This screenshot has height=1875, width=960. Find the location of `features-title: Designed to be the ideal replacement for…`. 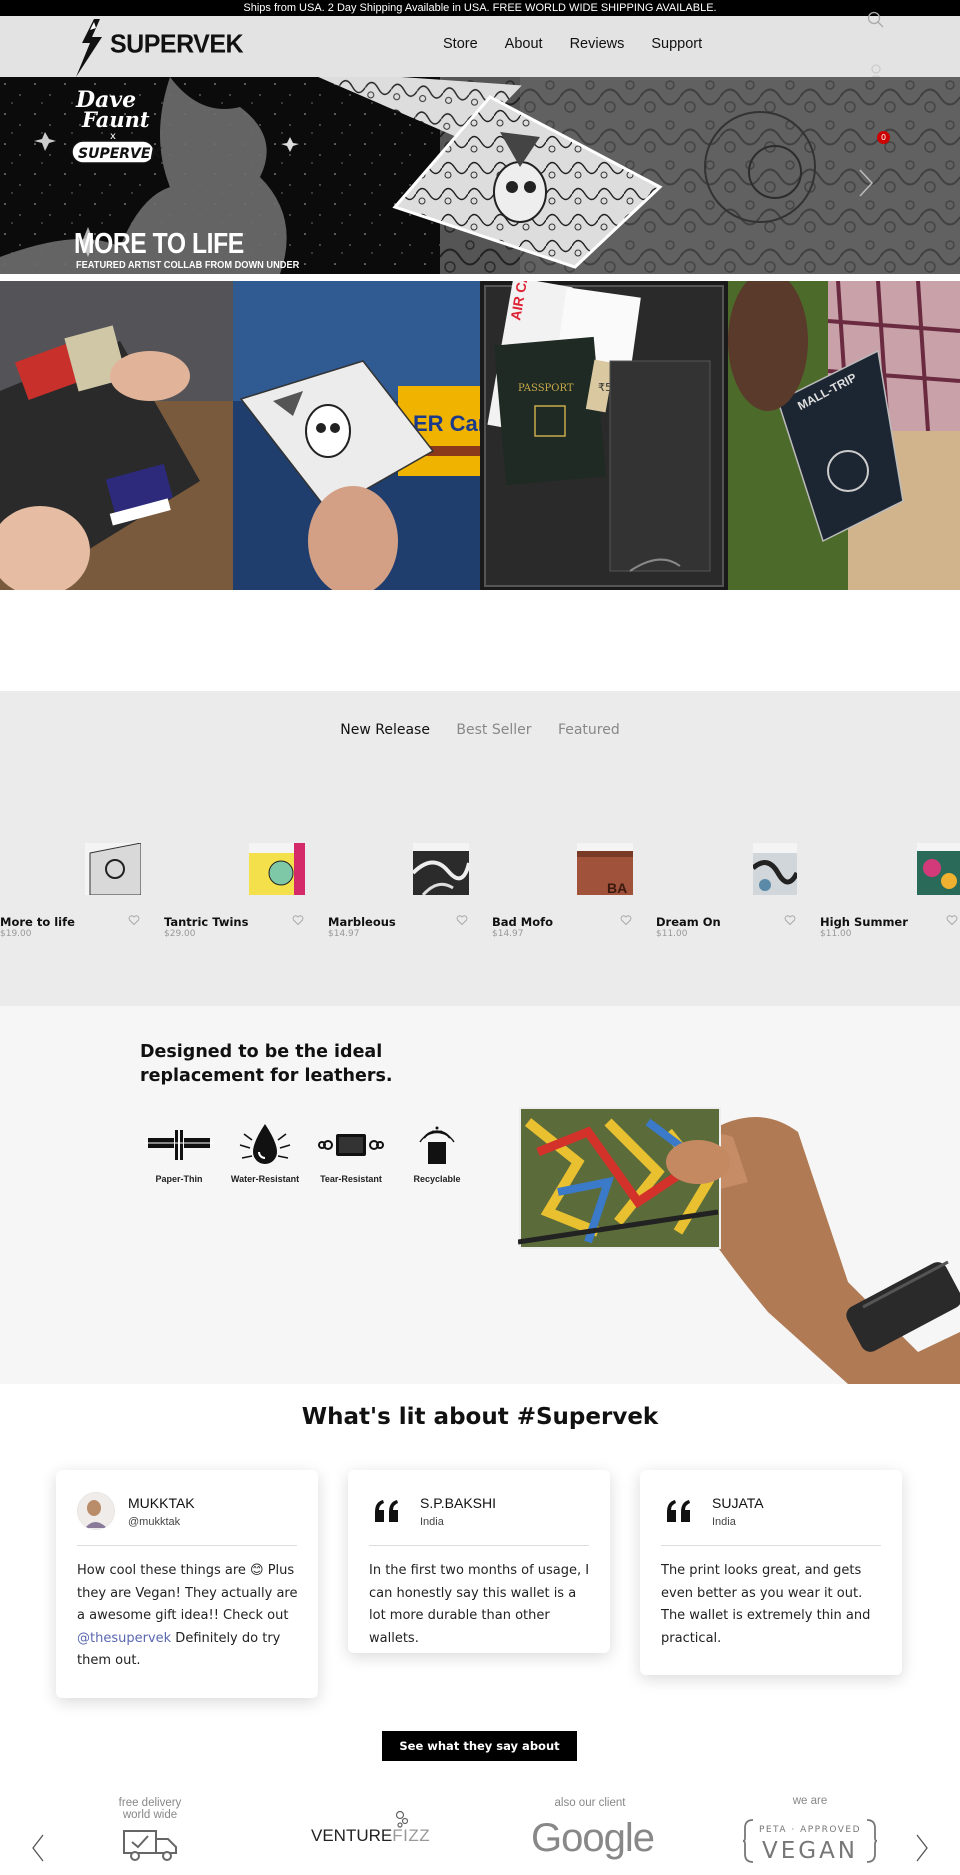

features-title: Designed to be the ideal replacement for… is located at coordinates (266, 1064).